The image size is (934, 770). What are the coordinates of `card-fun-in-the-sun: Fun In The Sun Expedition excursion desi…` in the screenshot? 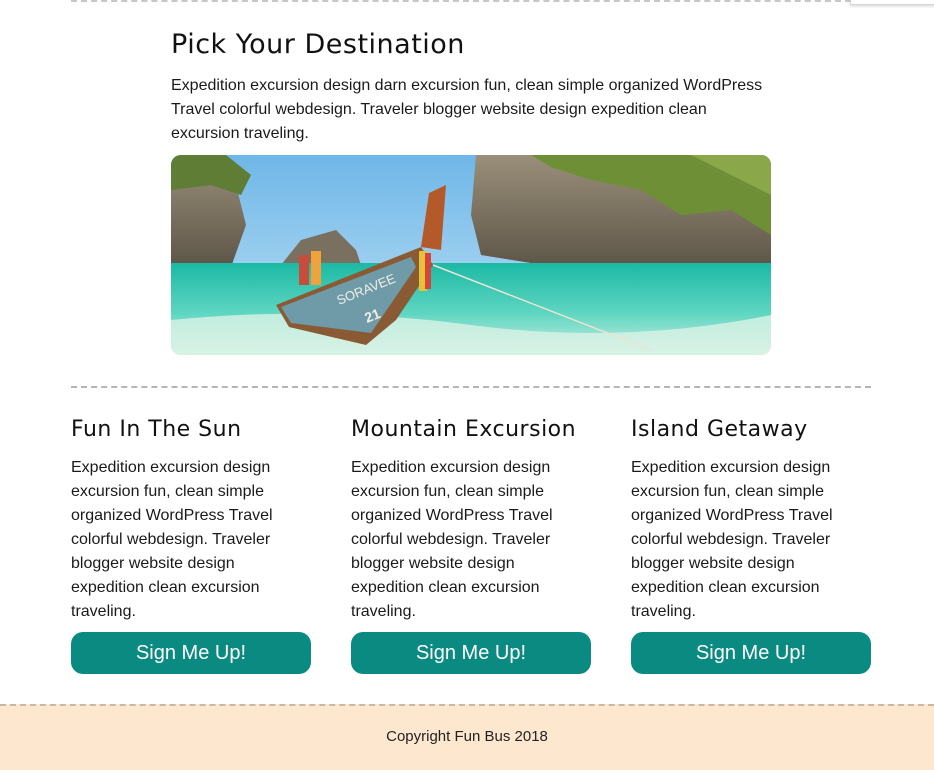 It's located at (191, 519).